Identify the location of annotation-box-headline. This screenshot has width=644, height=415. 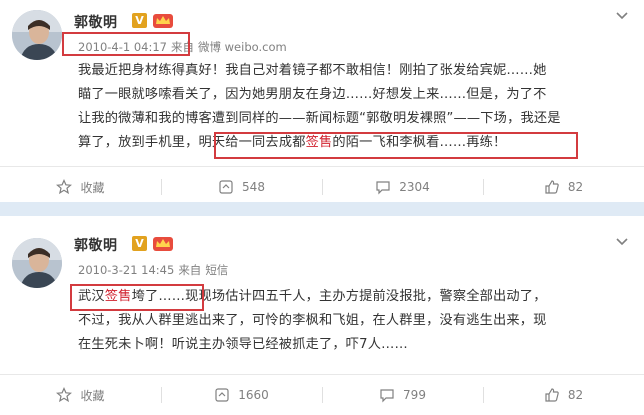
(137, 297).